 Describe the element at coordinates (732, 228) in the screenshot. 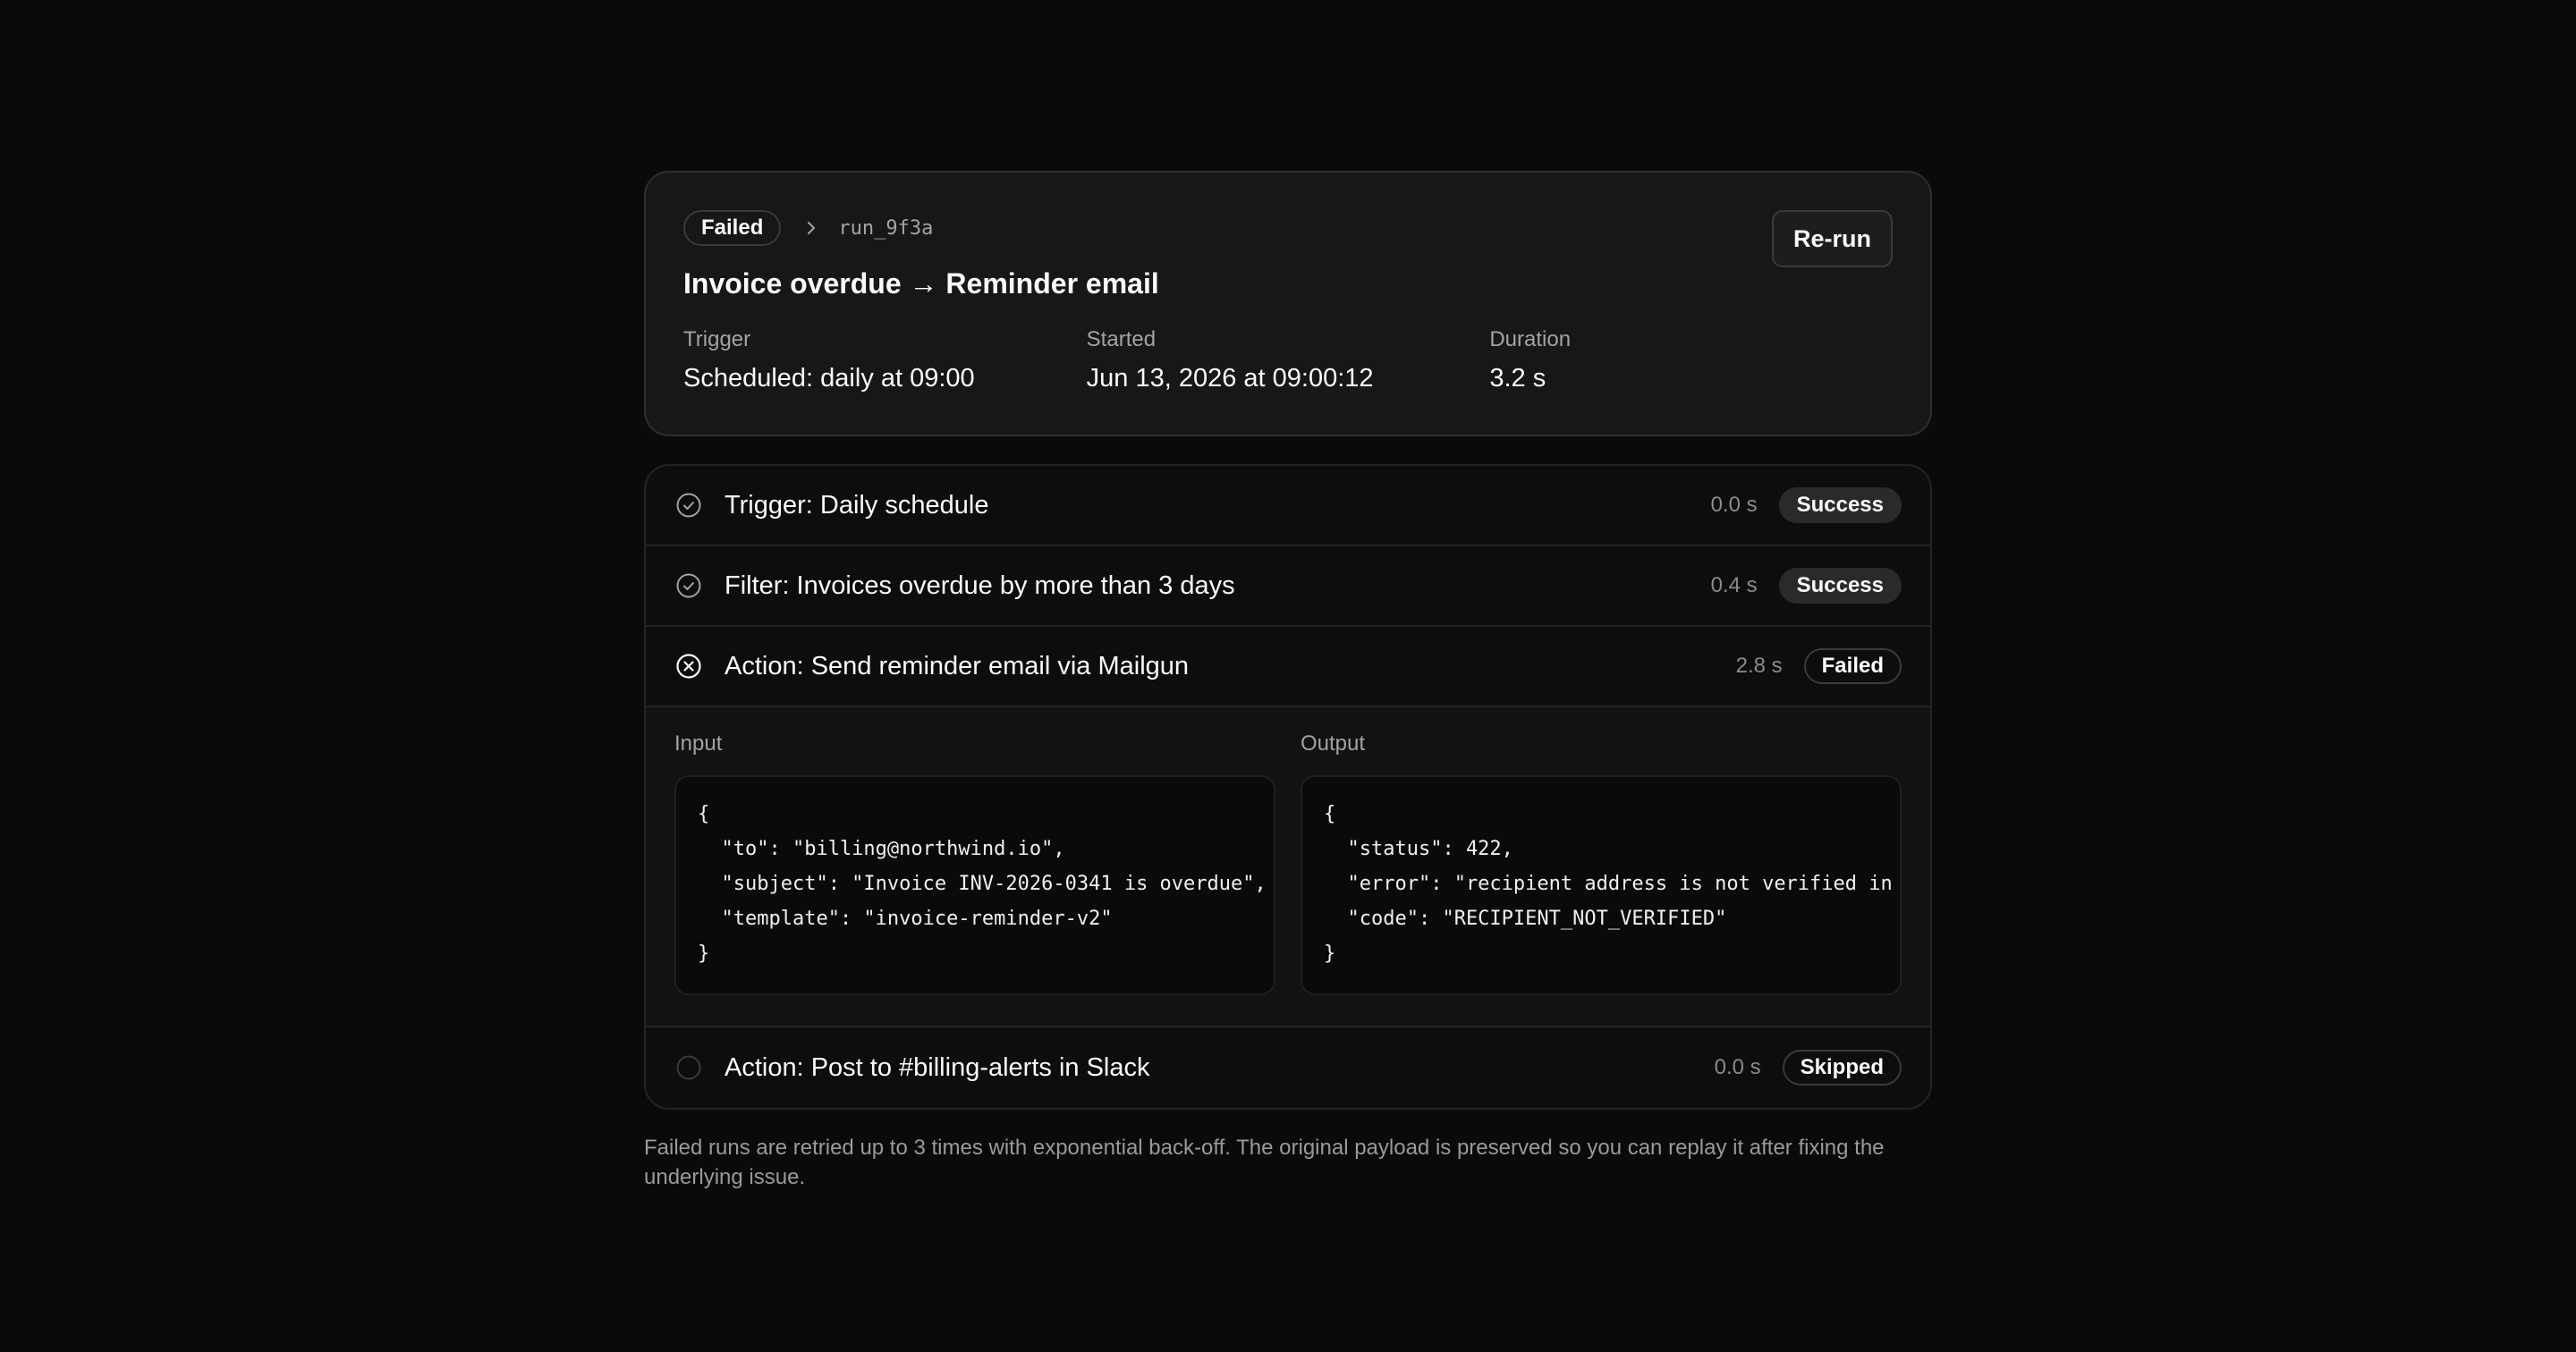

I see `run-status-badge: Failed` at that location.